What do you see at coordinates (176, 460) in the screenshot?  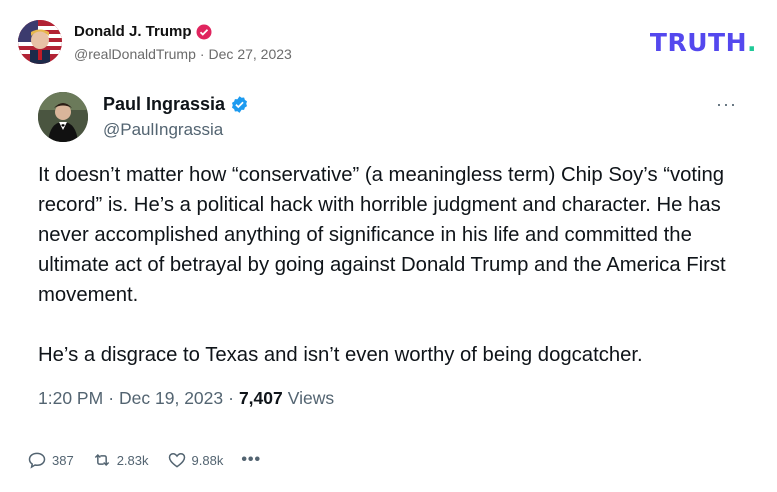 I see `like-icon` at bounding box center [176, 460].